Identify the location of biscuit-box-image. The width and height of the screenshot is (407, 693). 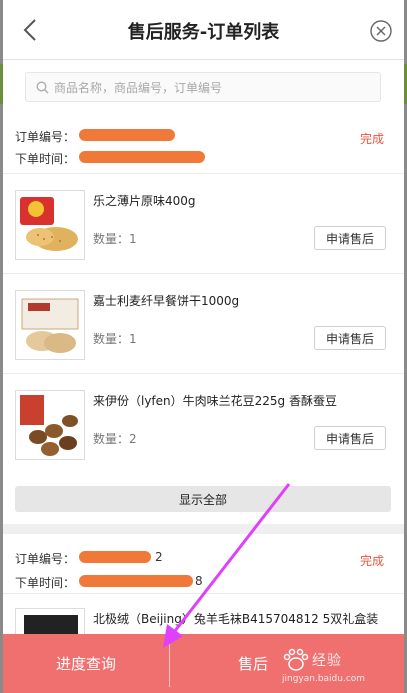
(50, 325).